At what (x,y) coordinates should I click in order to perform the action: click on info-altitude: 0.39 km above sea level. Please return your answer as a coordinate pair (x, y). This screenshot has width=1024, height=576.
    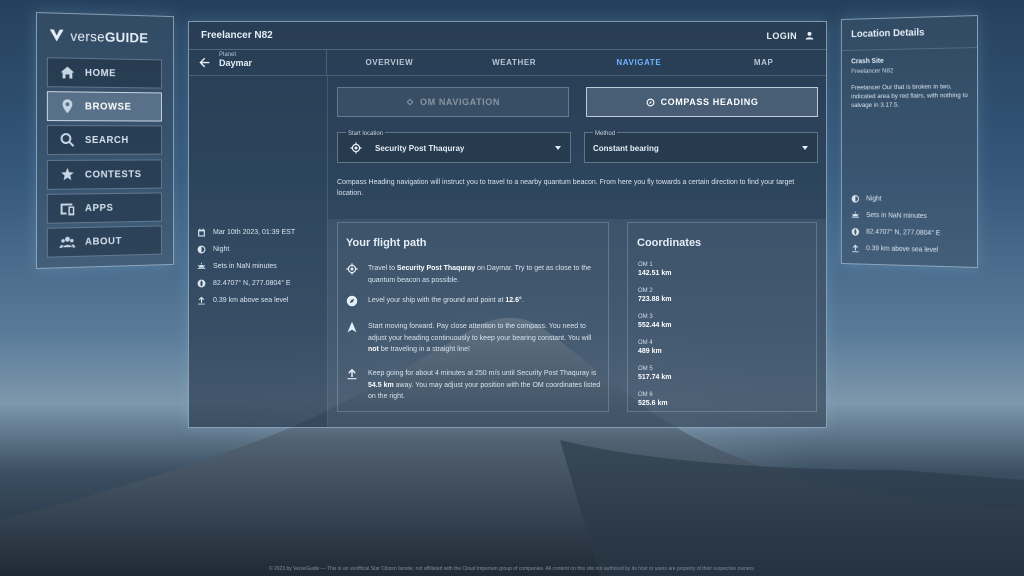
    Looking at the image, I should click on (246, 300).